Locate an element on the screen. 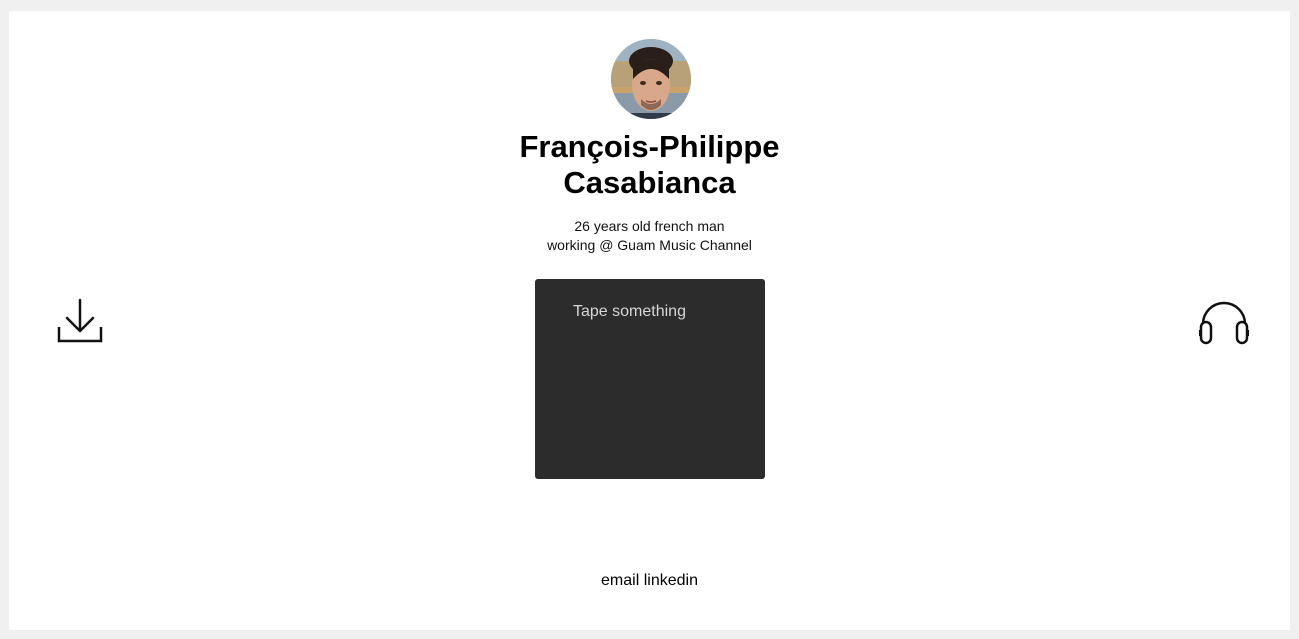 The width and height of the screenshot is (1299, 639). profile-name-line1: François-Philippe is located at coordinates (649, 146).